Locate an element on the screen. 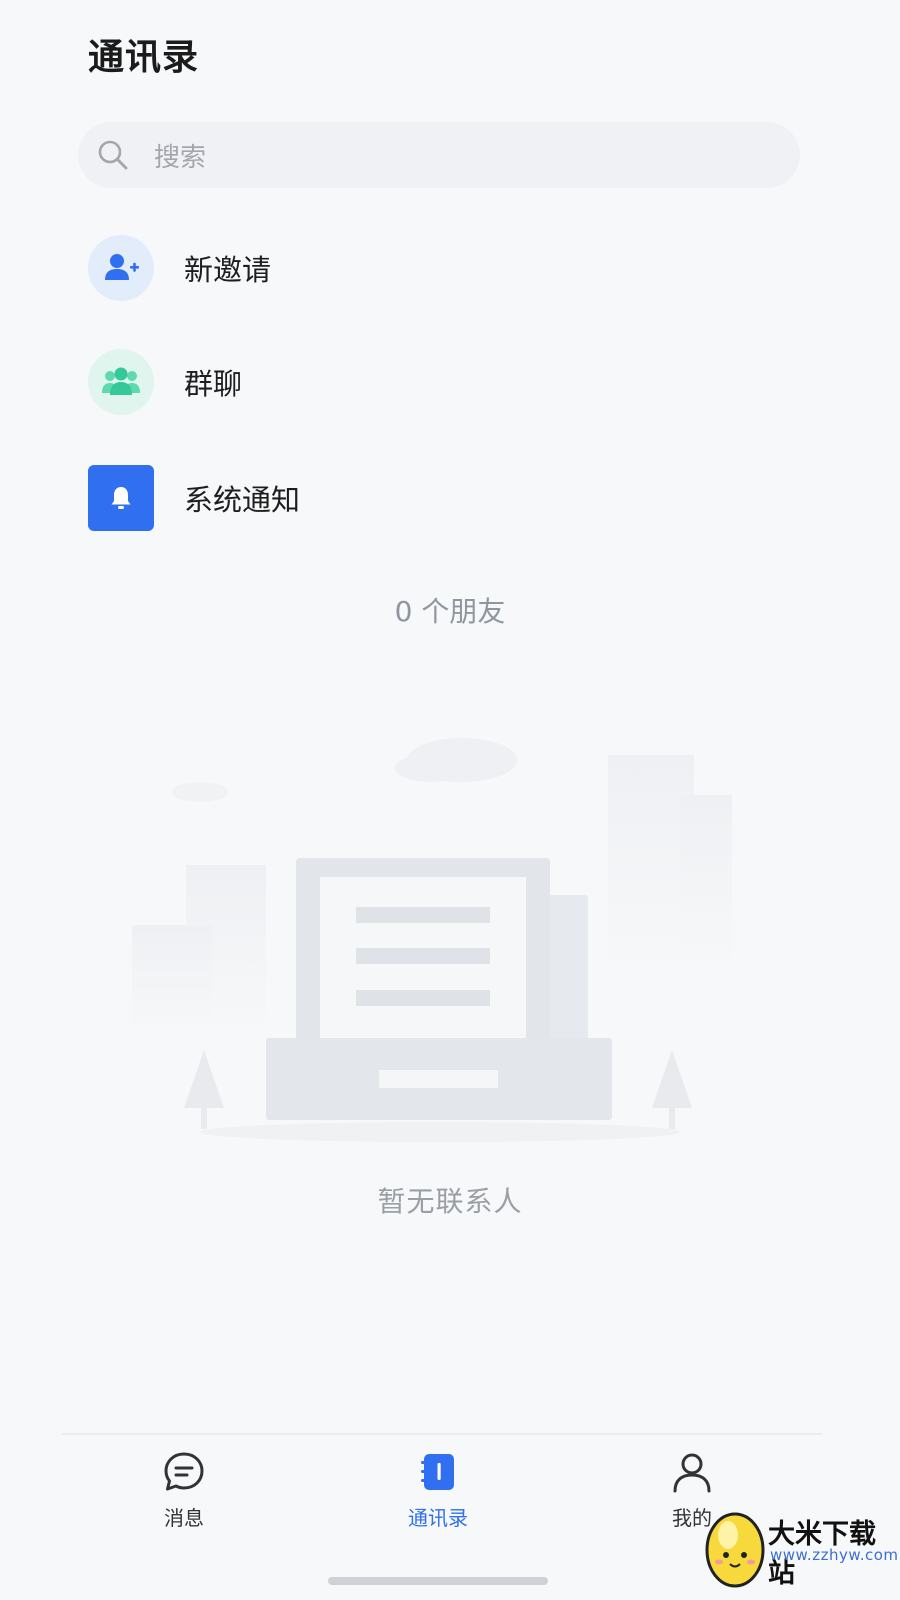 Image resolution: width=900 pixels, height=1600 pixels. tab-messages: 消息 is located at coordinates (184, 1491).